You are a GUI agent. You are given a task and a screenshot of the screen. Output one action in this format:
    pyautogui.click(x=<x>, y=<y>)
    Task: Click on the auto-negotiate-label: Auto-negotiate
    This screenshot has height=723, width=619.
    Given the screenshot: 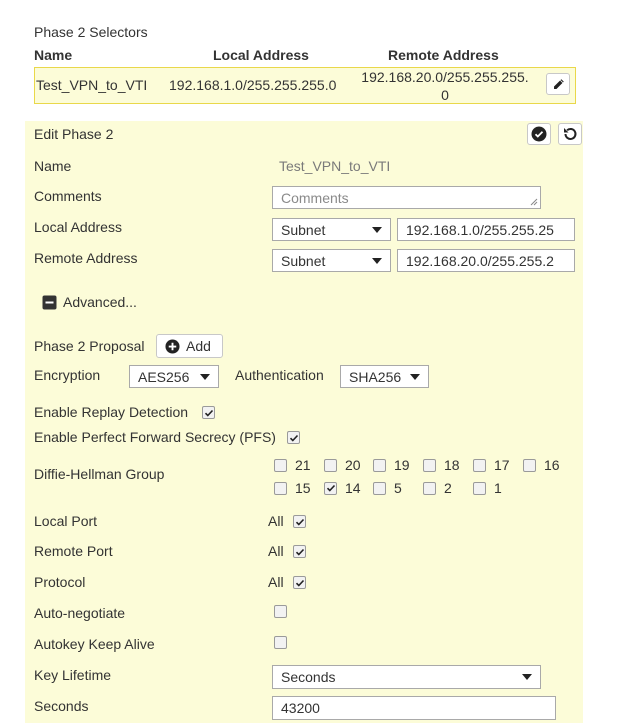 What is the action you would take?
    pyautogui.click(x=80, y=613)
    